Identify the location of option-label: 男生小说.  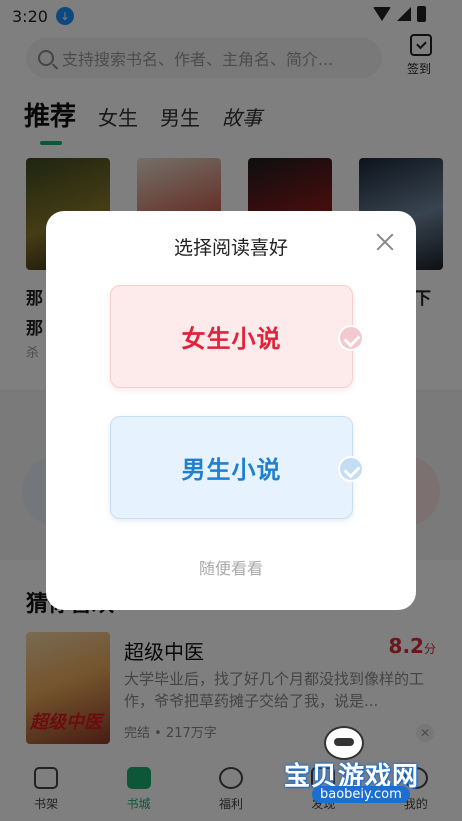
(231, 470).